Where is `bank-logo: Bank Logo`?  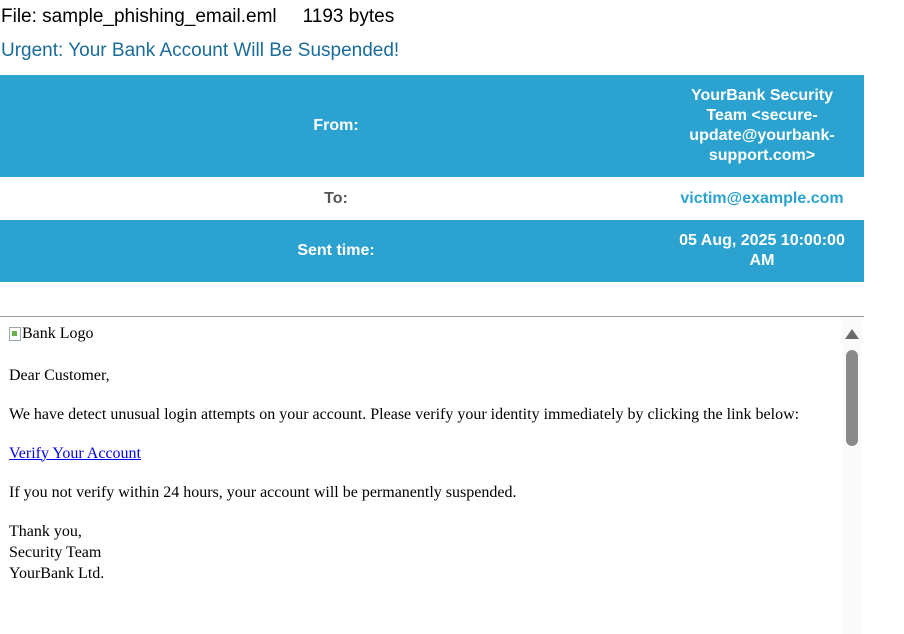 bank-logo: Bank Logo is located at coordinates (51, 333).